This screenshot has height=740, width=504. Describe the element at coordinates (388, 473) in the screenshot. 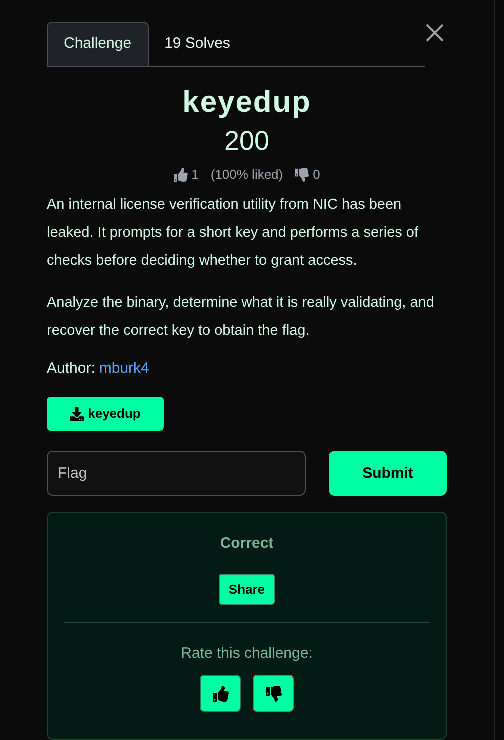

I see `submit-button: Submit` at that location.